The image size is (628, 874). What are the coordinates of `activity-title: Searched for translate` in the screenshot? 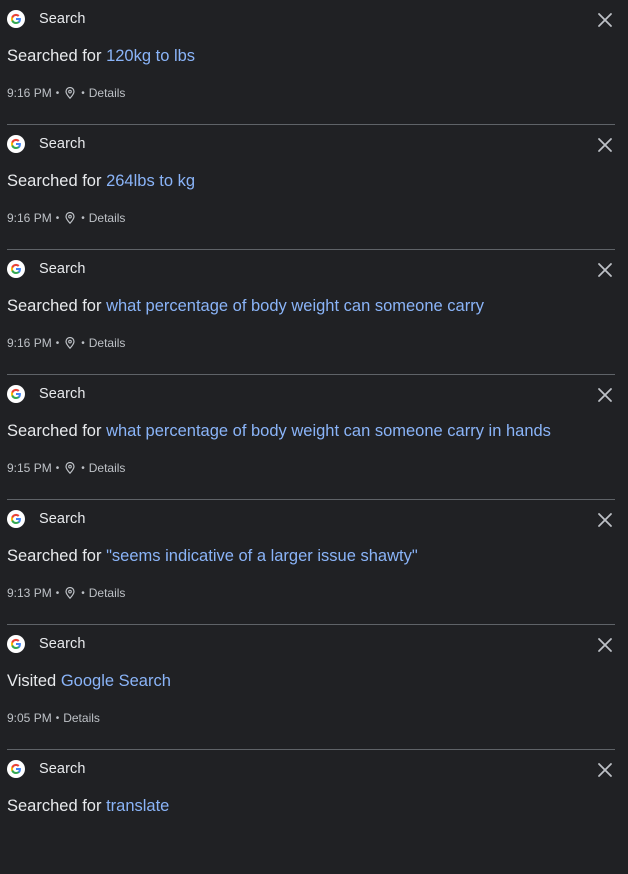 It's located at (88, 806).